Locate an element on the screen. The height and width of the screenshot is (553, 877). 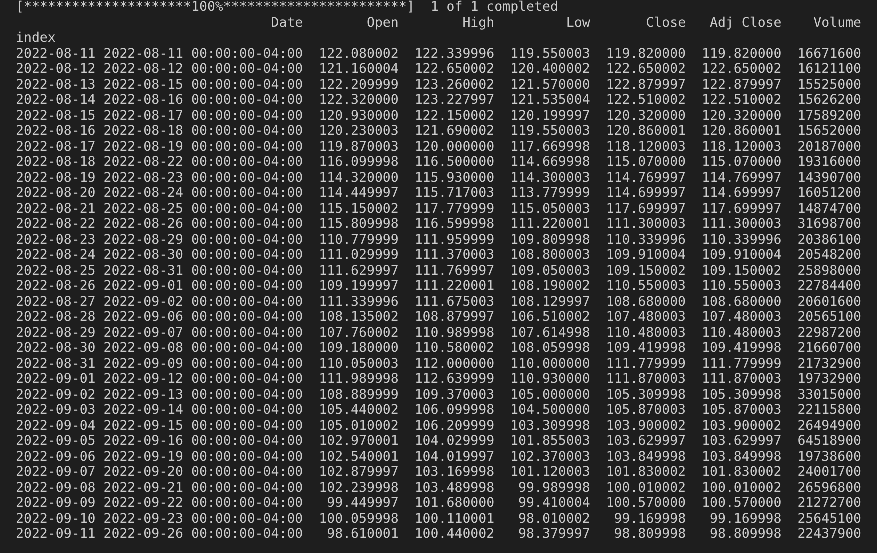
index-cell: 2022-08-17 is located at coordinates (56, 147).